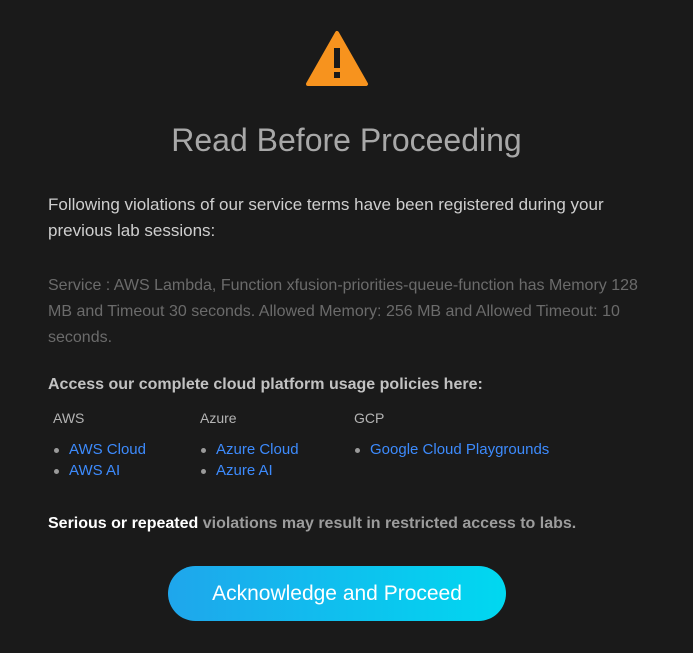  Describe the element at coordinates (337, 593) in the screenshot. I see `acknowledge-button: Acknowledge and Proceed` at that location.